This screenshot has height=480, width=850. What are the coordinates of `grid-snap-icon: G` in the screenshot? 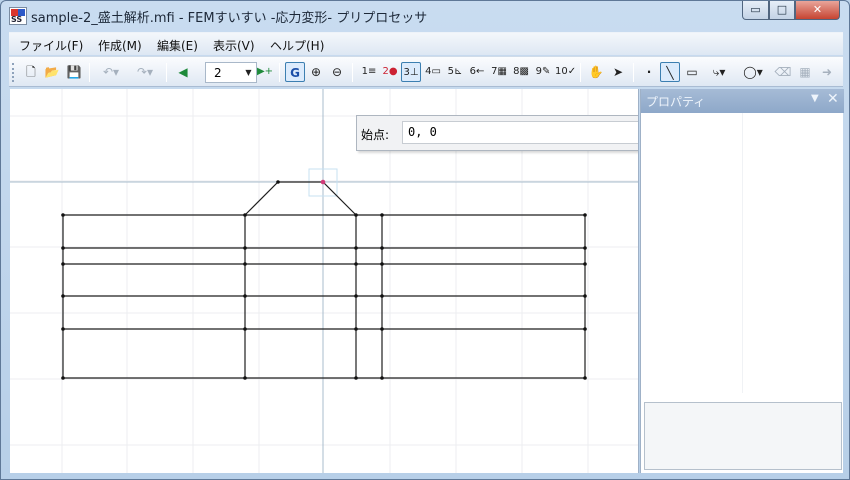 It's located at (295, 72).